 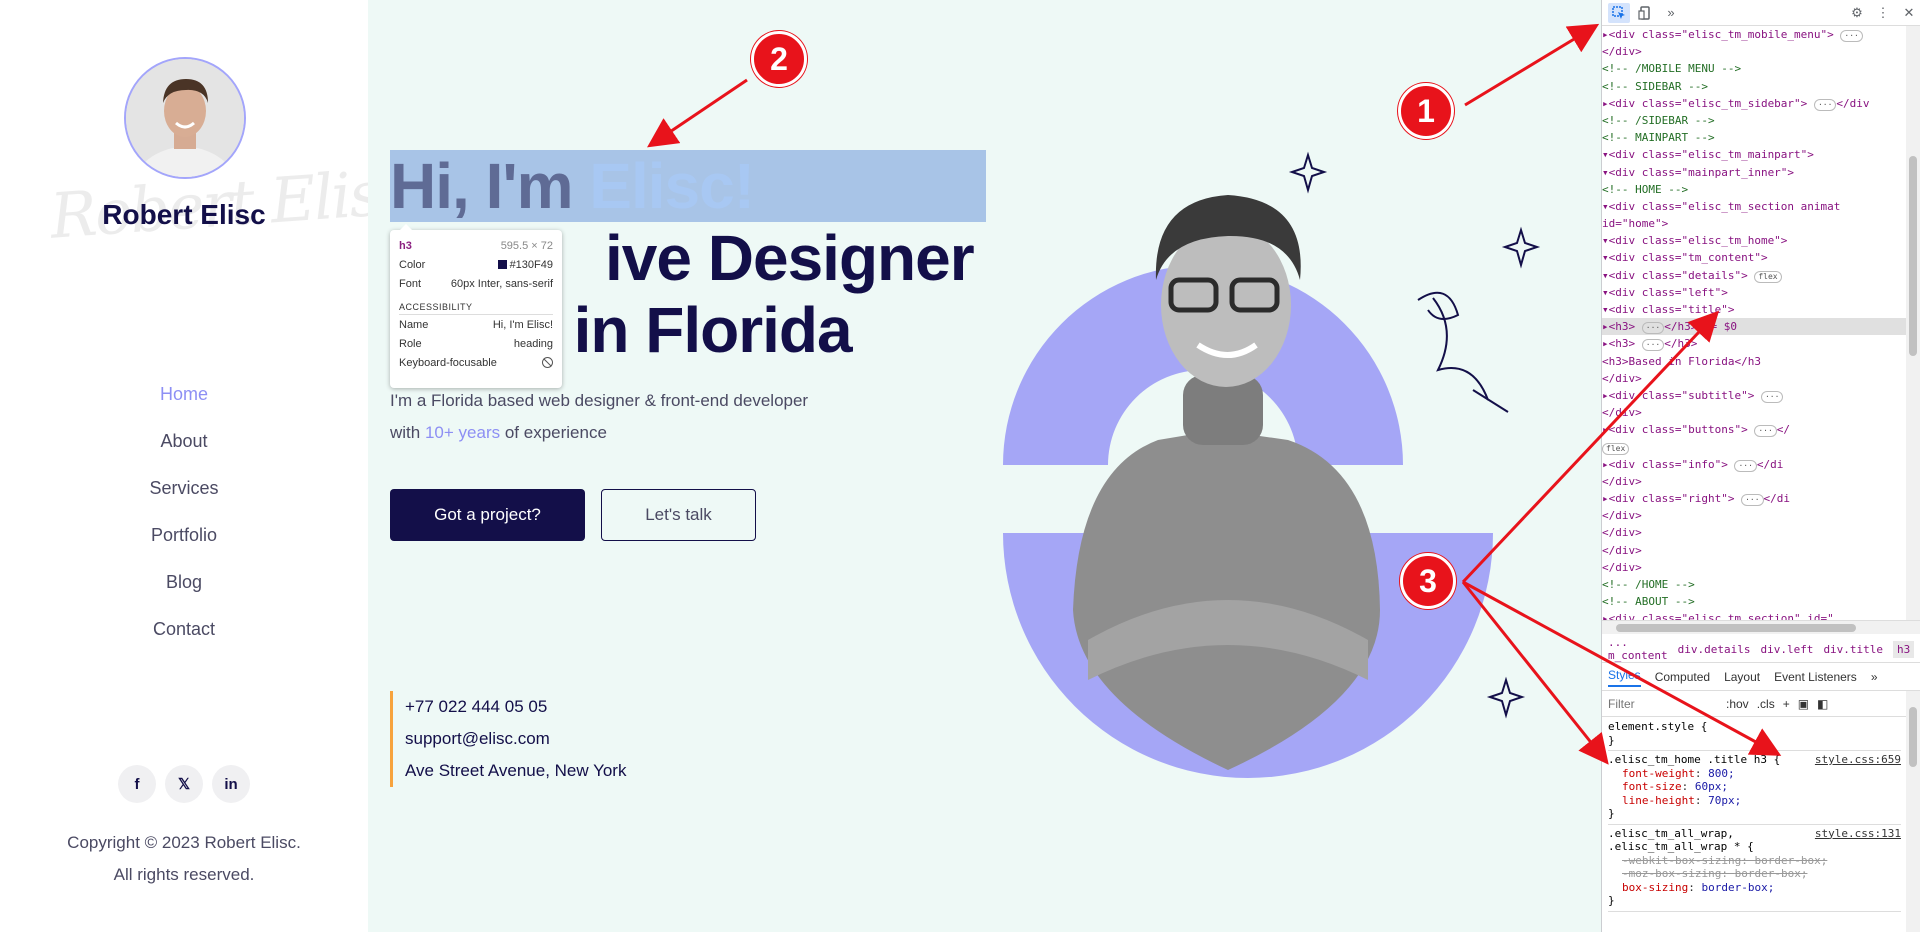 What do you see at coordinates (1754, 240) in the screenshot?
I see `dom-tree-node: ▾<div class="elisc_tm_home">` at bounding box center [1754, 240].